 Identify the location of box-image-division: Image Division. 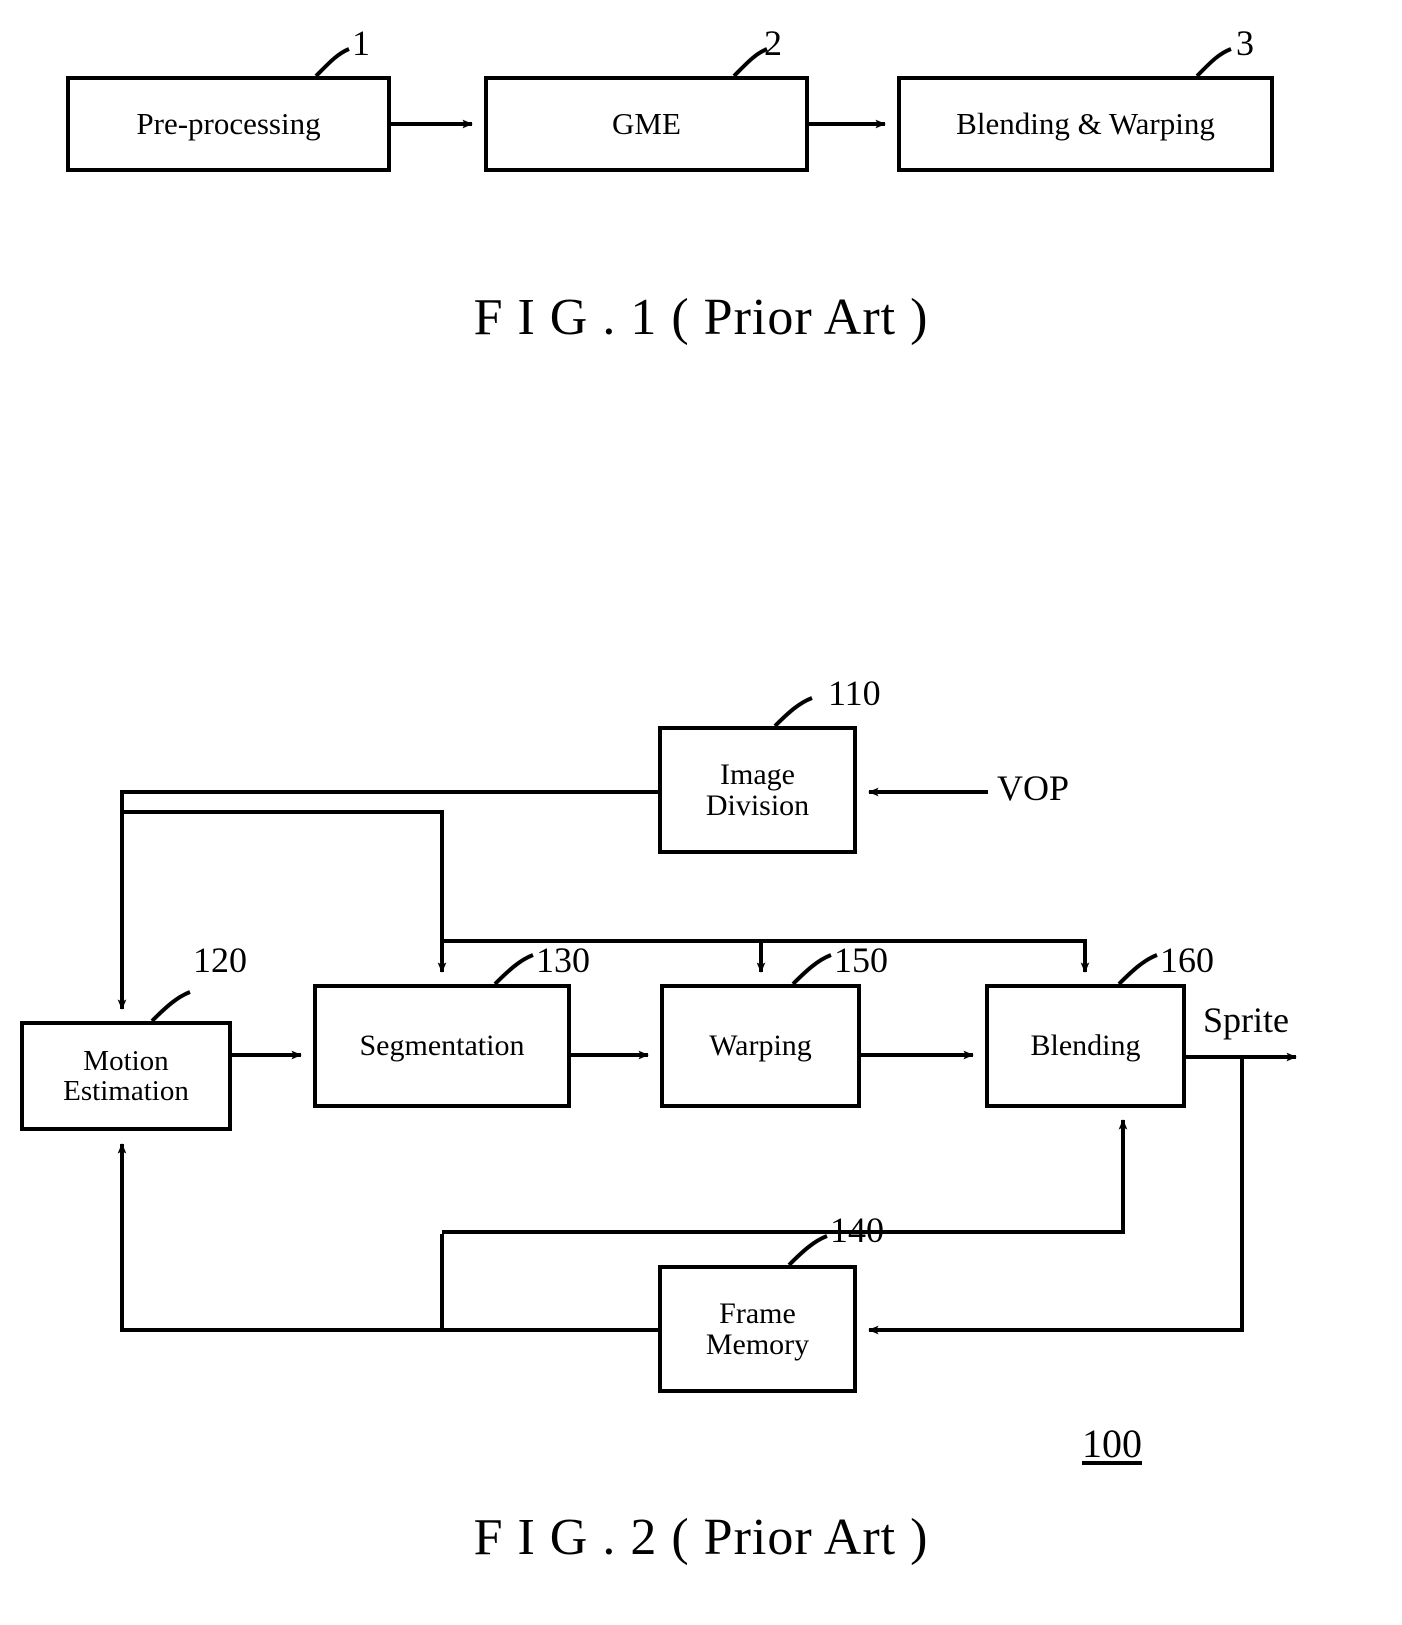
(757, 790).